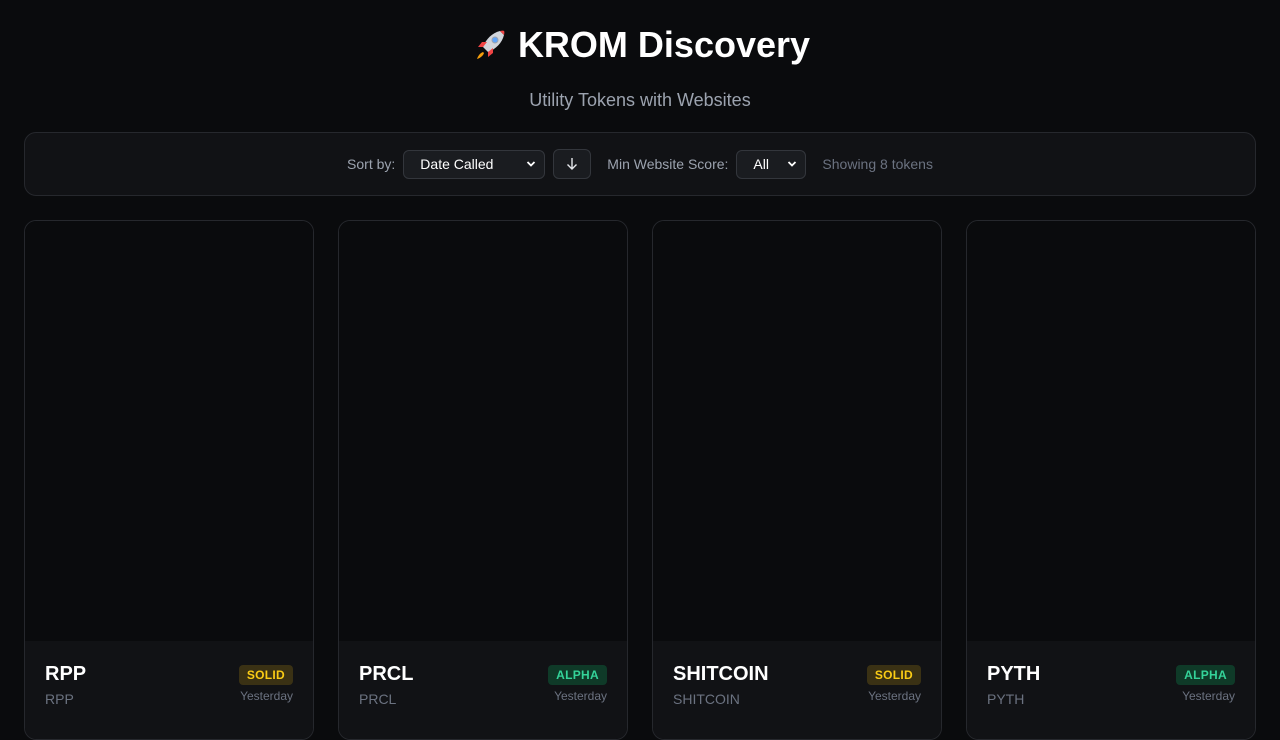 This screenshot has height=740, width=1280. What do you see at coordinates (771, 164) in the screenshot?
I see `min-score-select: All` at bounding box center [771, 164].